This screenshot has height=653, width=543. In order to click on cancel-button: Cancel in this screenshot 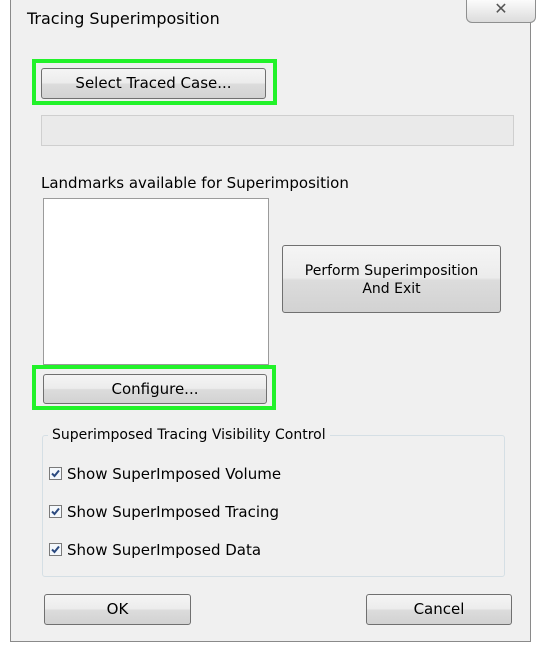, I will do `click(439, 609)`.